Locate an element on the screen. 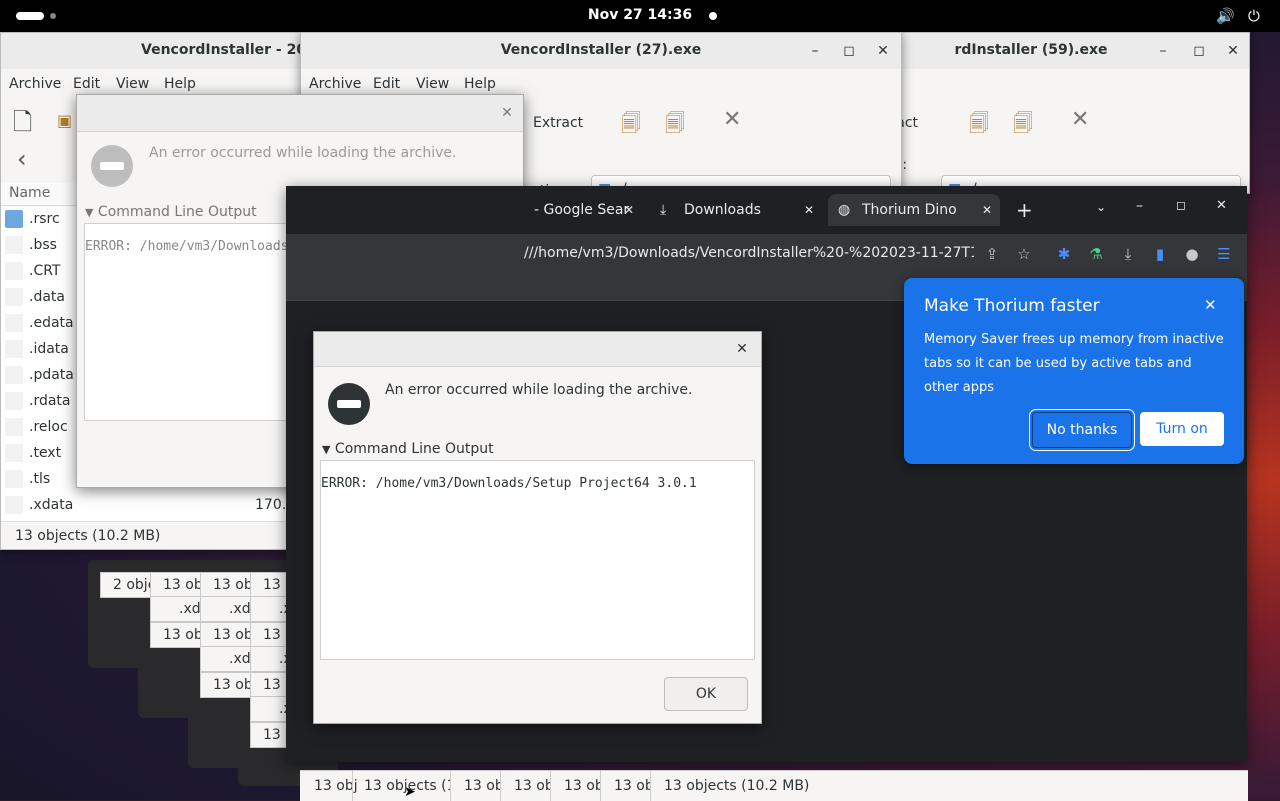 The height and width of the screenshot is (801, 1280). titlebar: VencordInstaller (27).exe – ◻ ✕ is located at coordinates (601, 51).